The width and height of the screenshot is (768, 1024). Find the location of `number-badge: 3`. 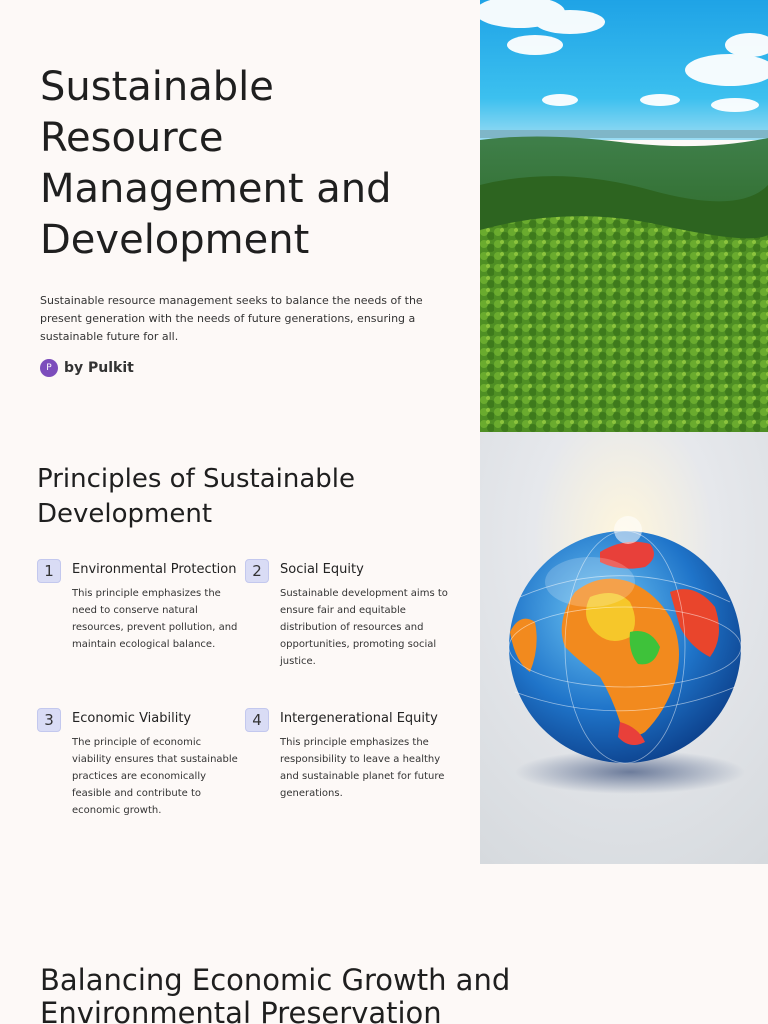

number-badge: 3 is located at coordinates (49, 720).